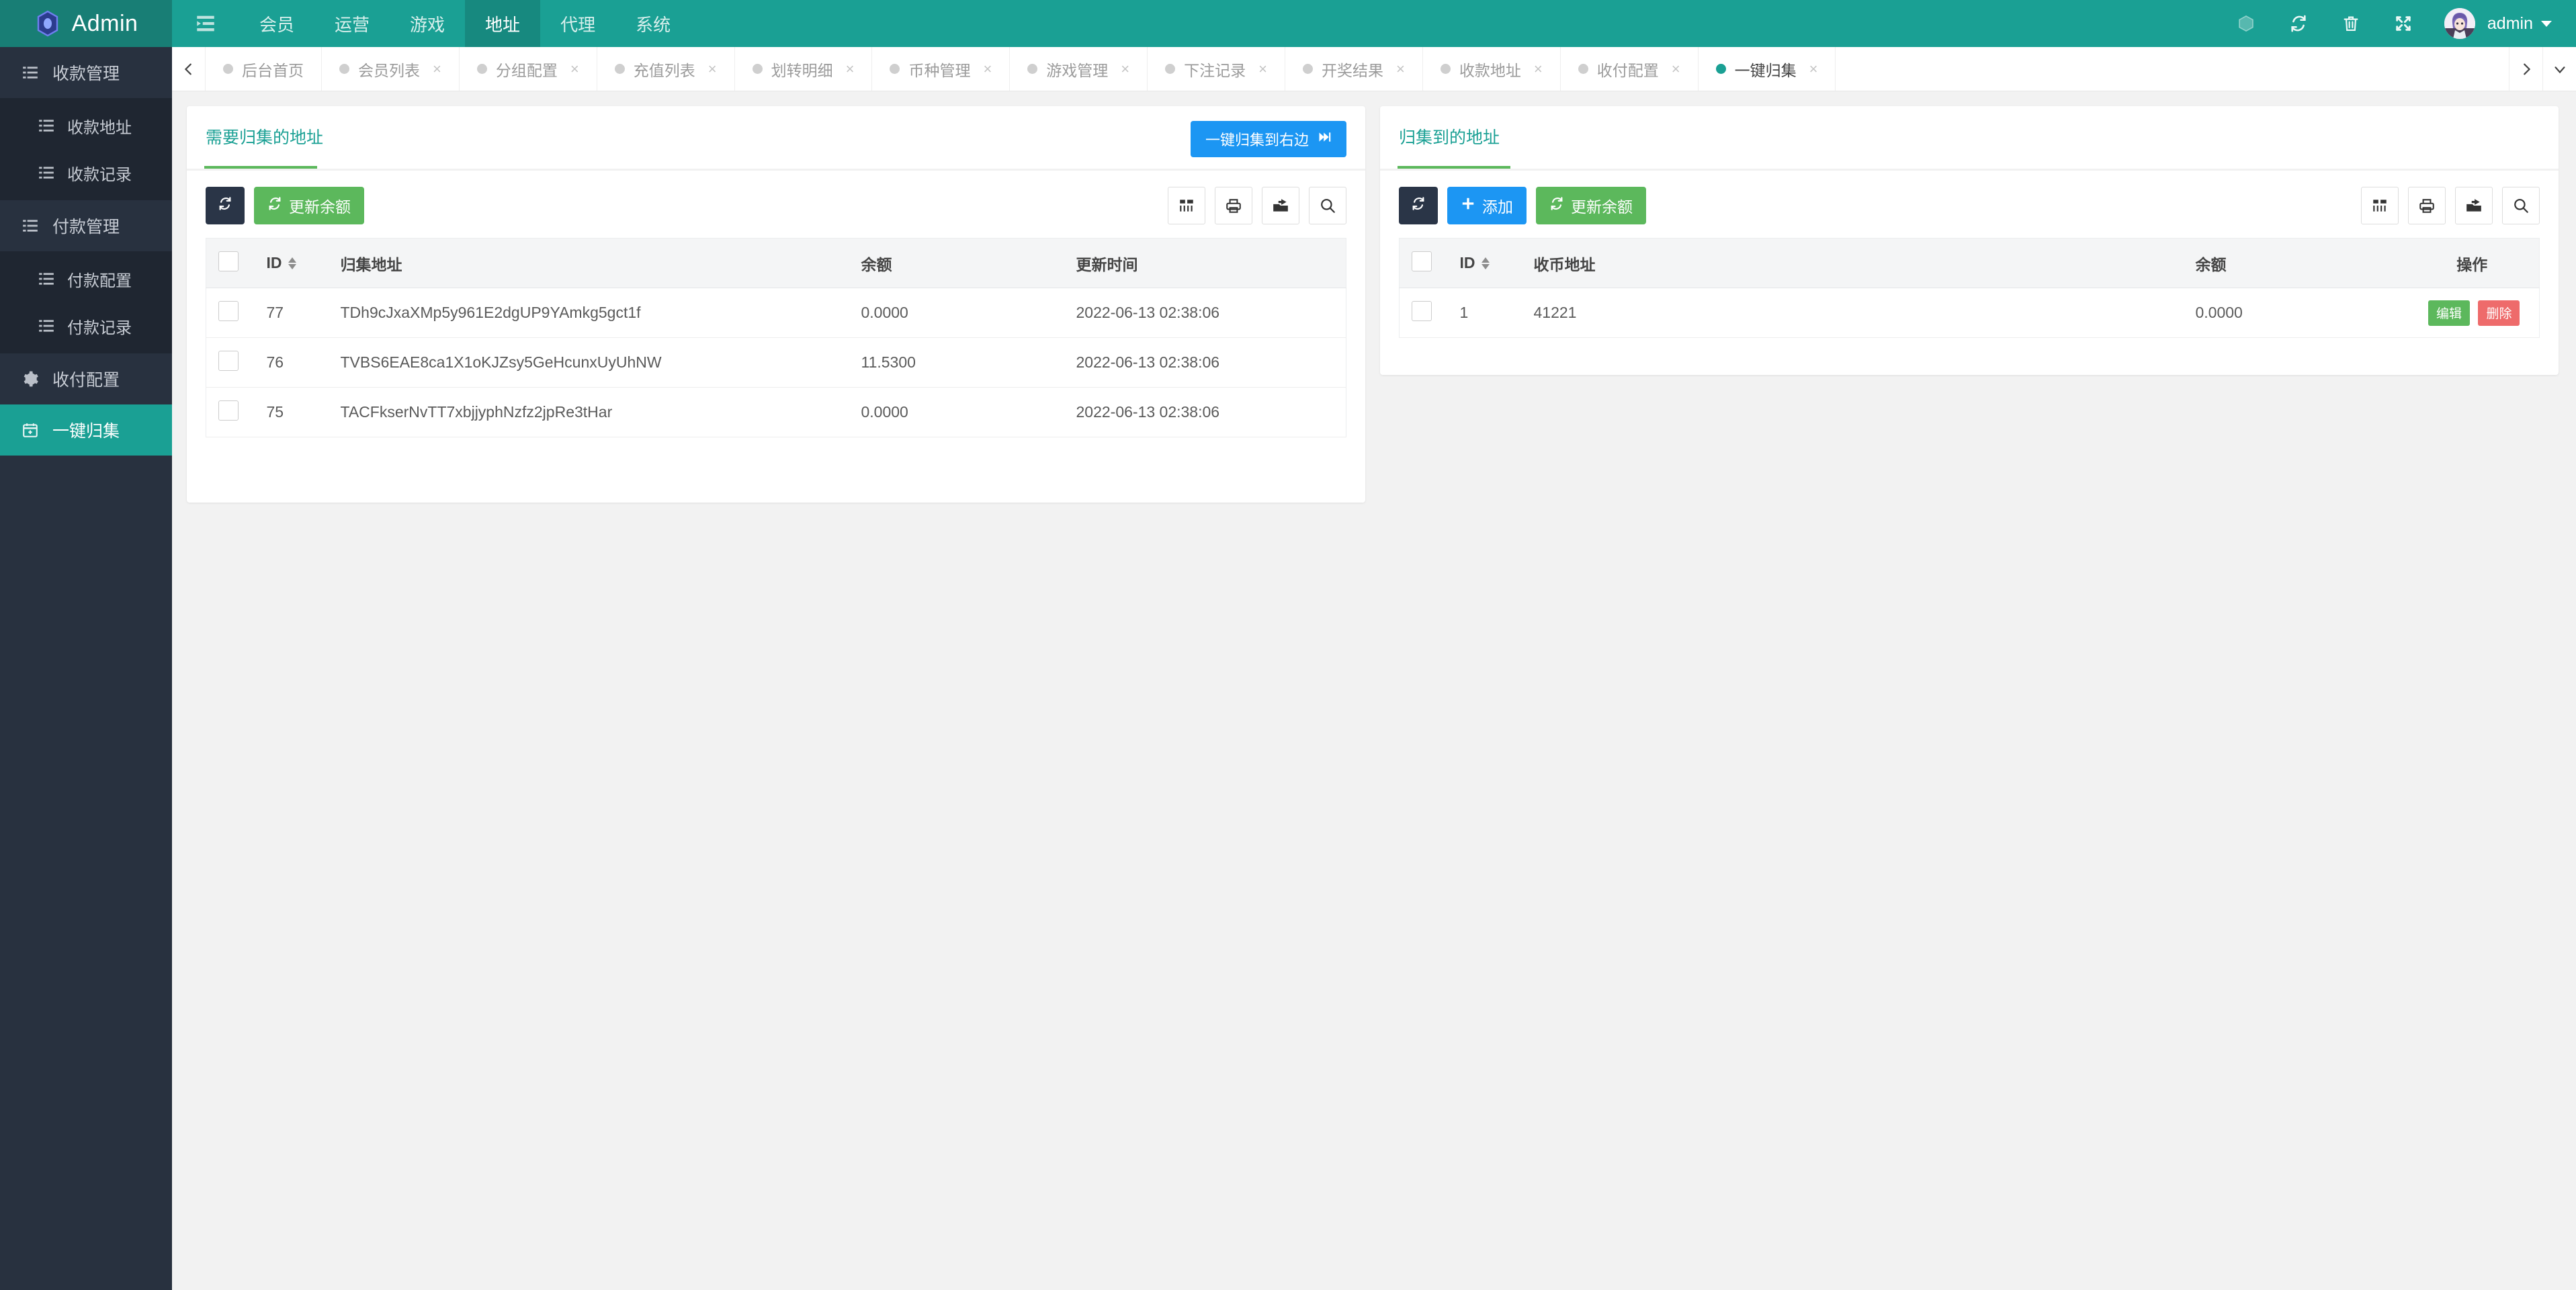 The width and height of the screenshot is (2576, 1290). What do you see at coordinates (86, 278) in the screenshot?
I see `sidebar-item-payment-config: 付款配置` at bounding box center [86, 278].